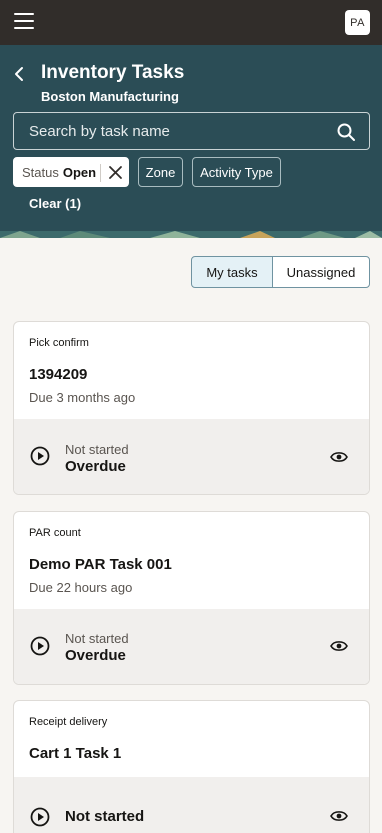 This screenshot has width=382, height=833. I want to click on status-filter-value: Open, so click(79, 172).